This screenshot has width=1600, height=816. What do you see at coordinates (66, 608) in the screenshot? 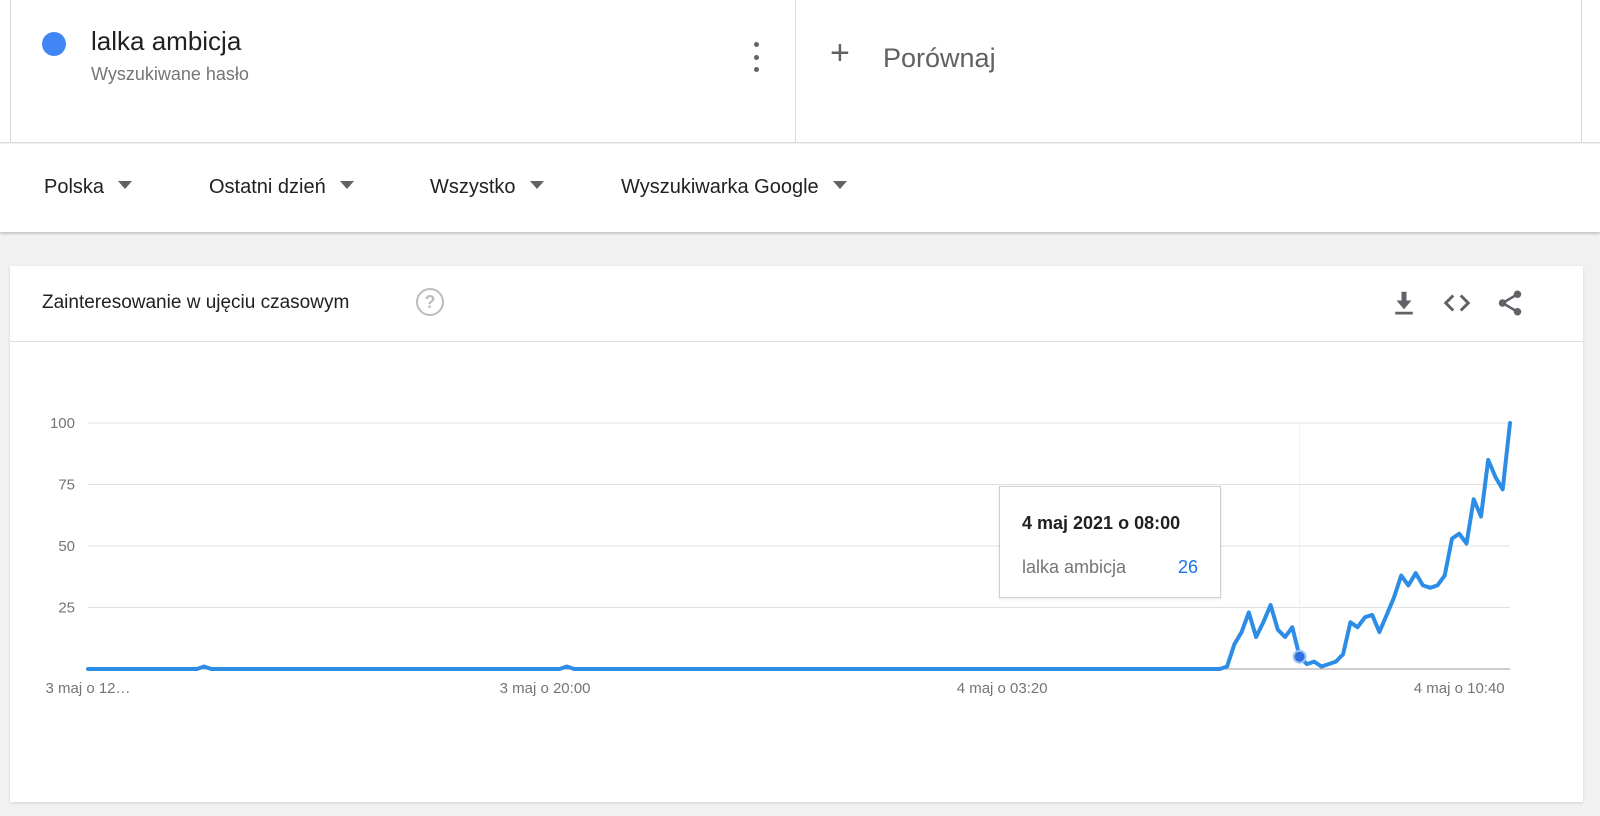
I see `y-tick-label: 25` at bounding box center [66, 608].